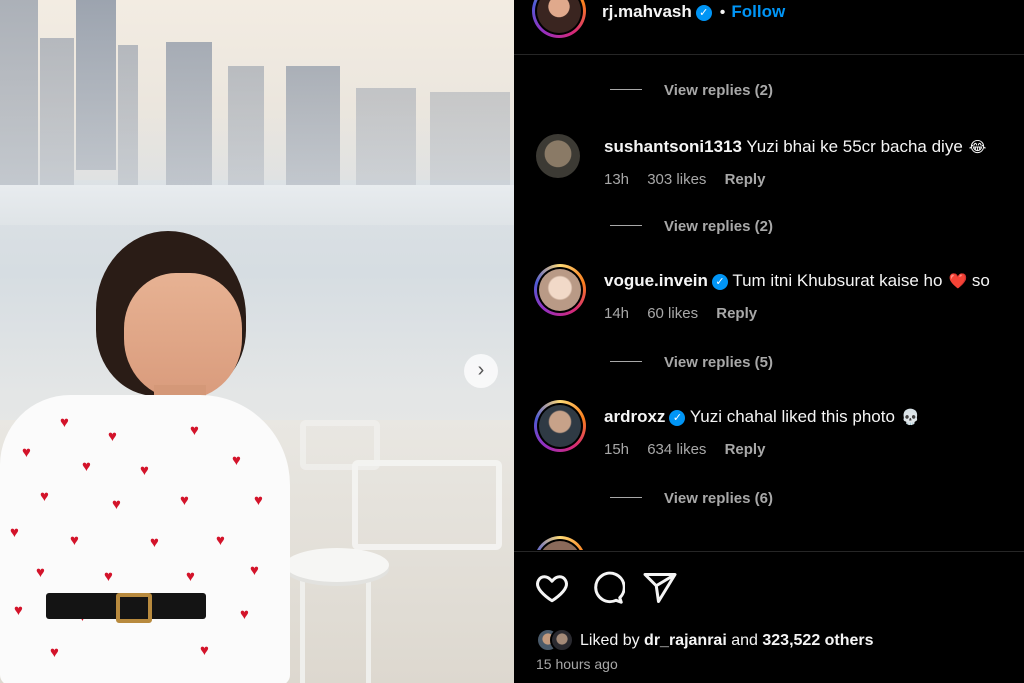  Describe the element at coordinates (910, 417) in the screenshot. I see `skull-emoji-icon: 💀` at that location.